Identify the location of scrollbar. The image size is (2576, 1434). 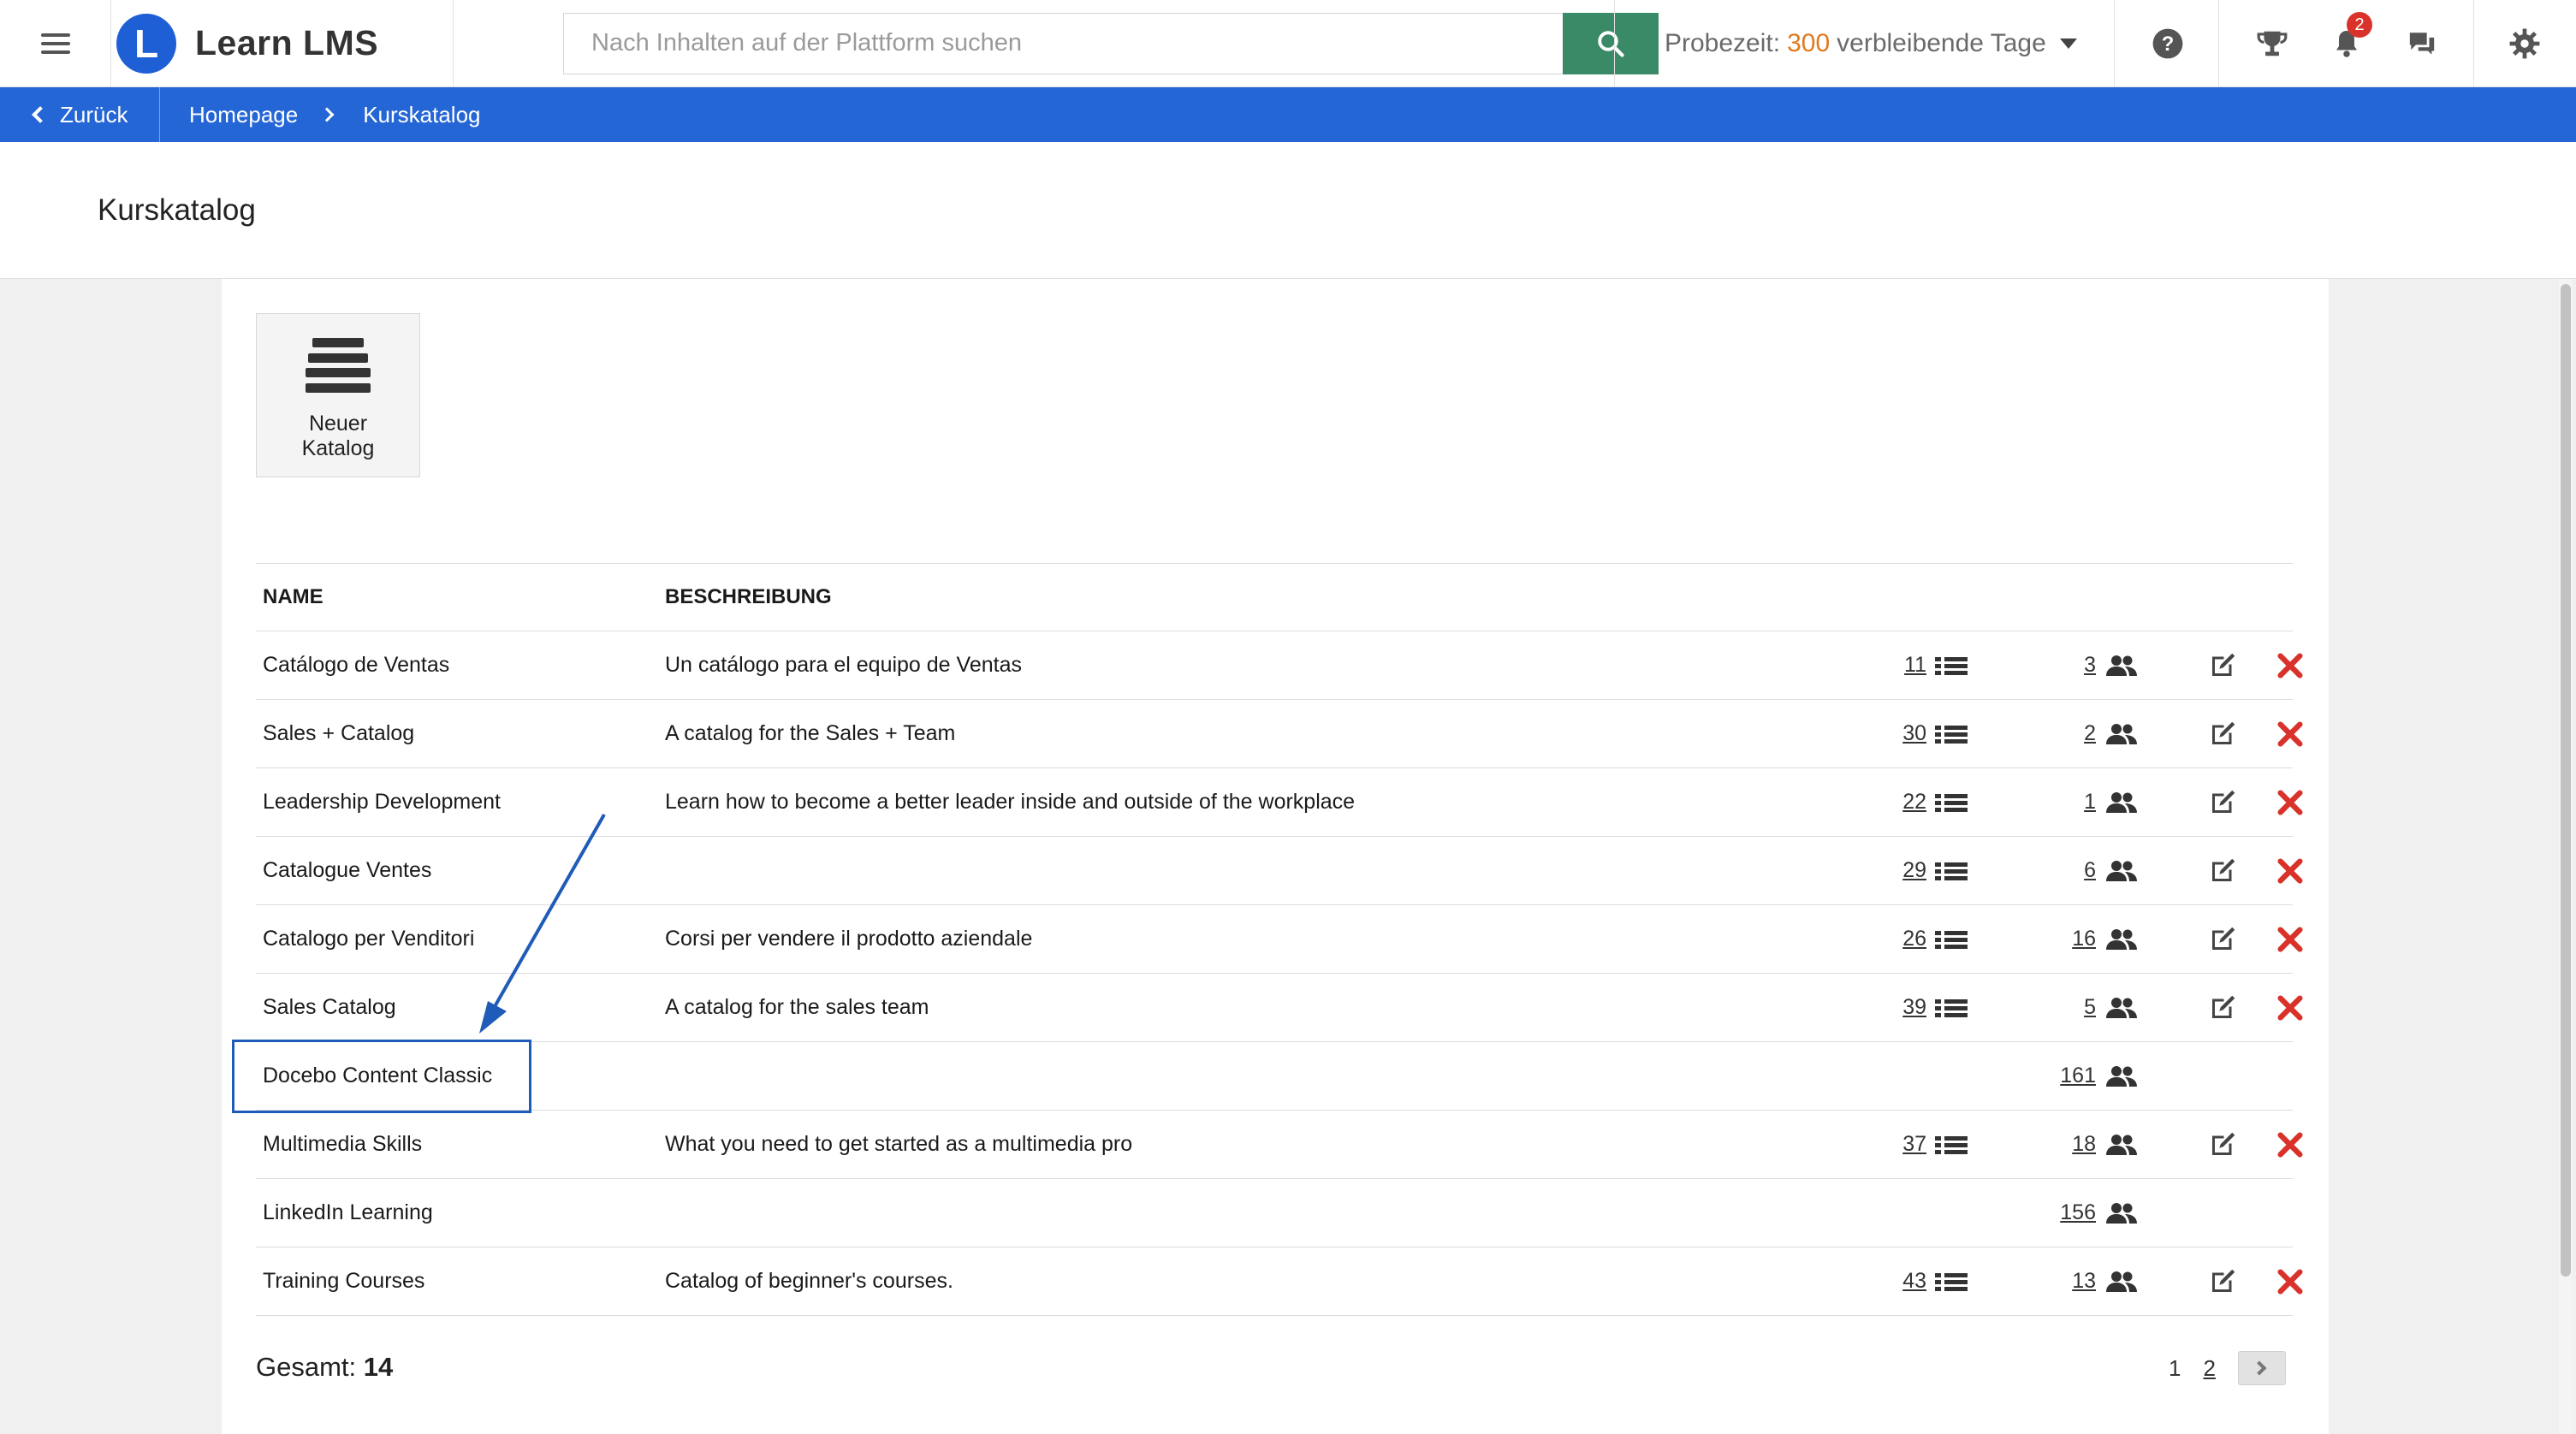
(2566, 857).